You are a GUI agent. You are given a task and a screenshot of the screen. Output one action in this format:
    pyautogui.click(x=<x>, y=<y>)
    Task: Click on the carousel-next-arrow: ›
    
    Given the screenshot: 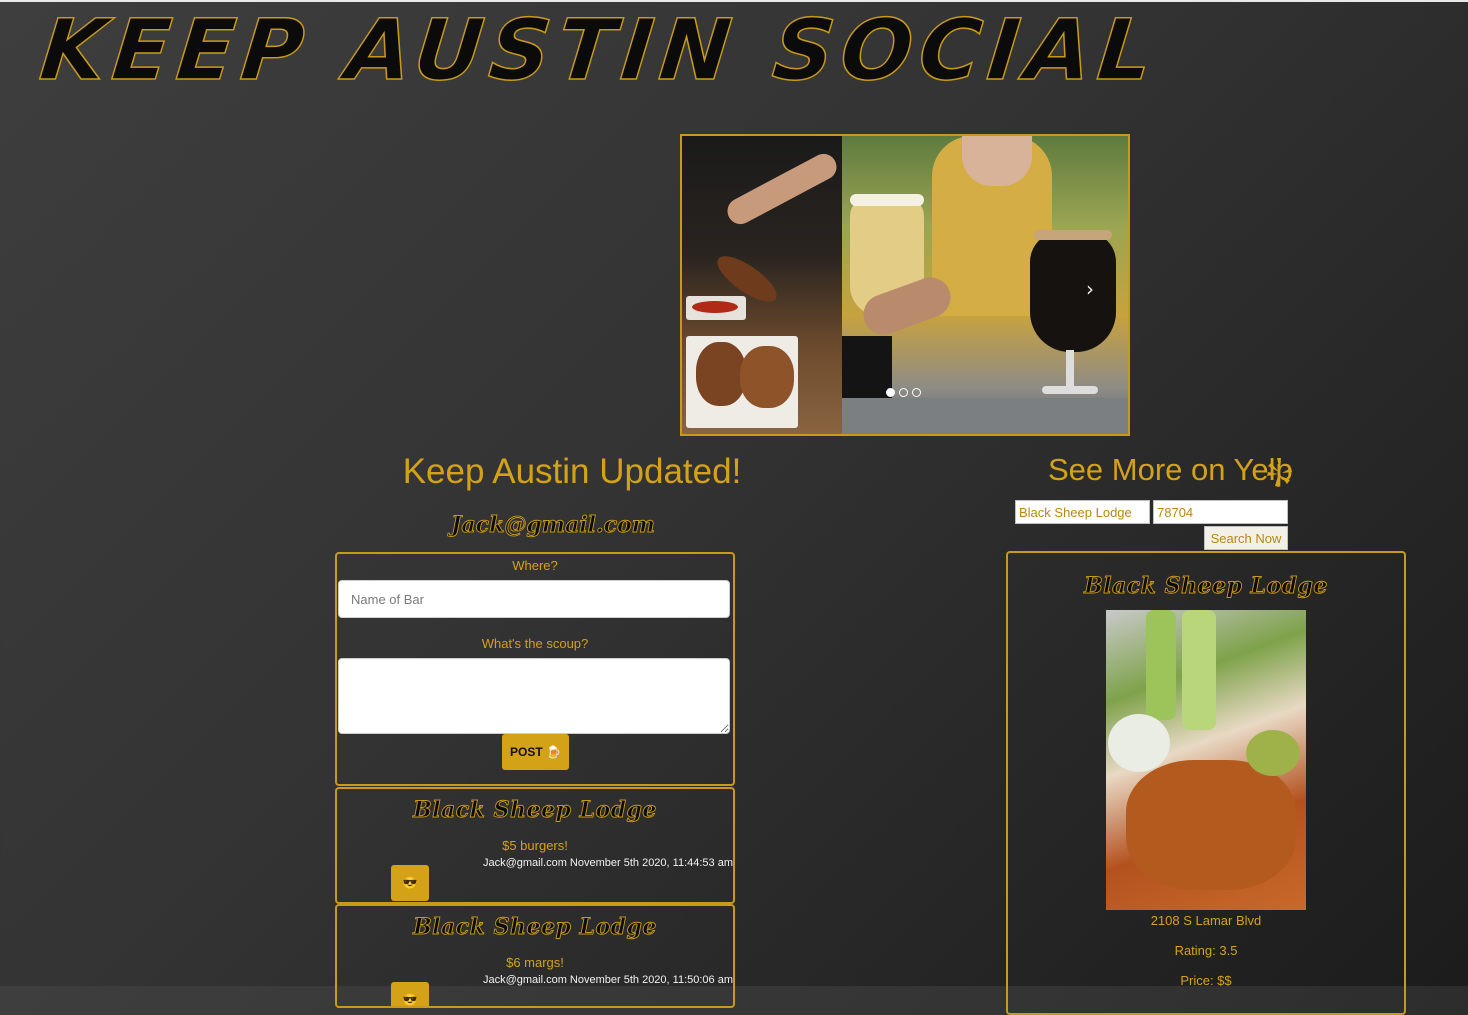 What is the action you would take?
    pyautogui.click(x=1090, y=289)
    